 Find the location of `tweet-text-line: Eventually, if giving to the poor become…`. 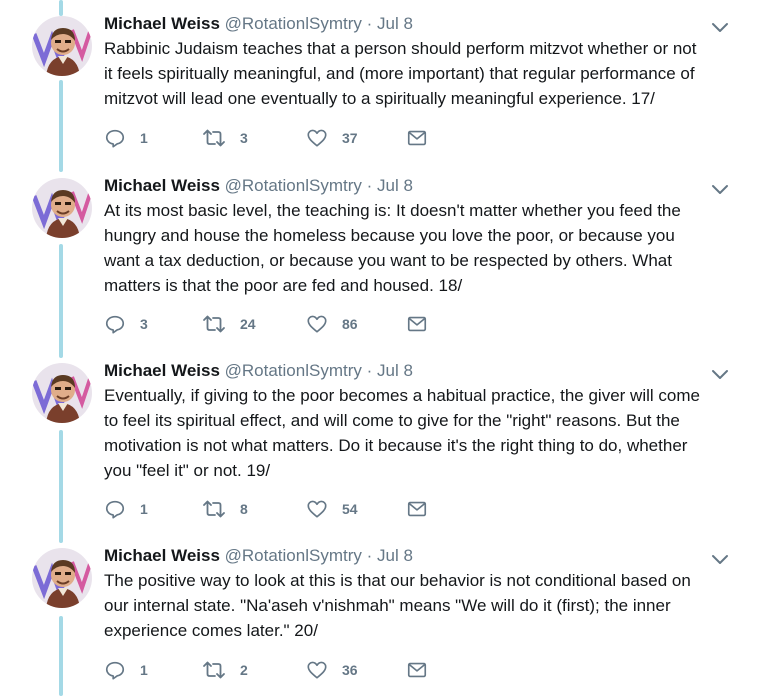

tweet-text-line: Eventually, if giving to the poor become… is located at coordinates (402, 395).